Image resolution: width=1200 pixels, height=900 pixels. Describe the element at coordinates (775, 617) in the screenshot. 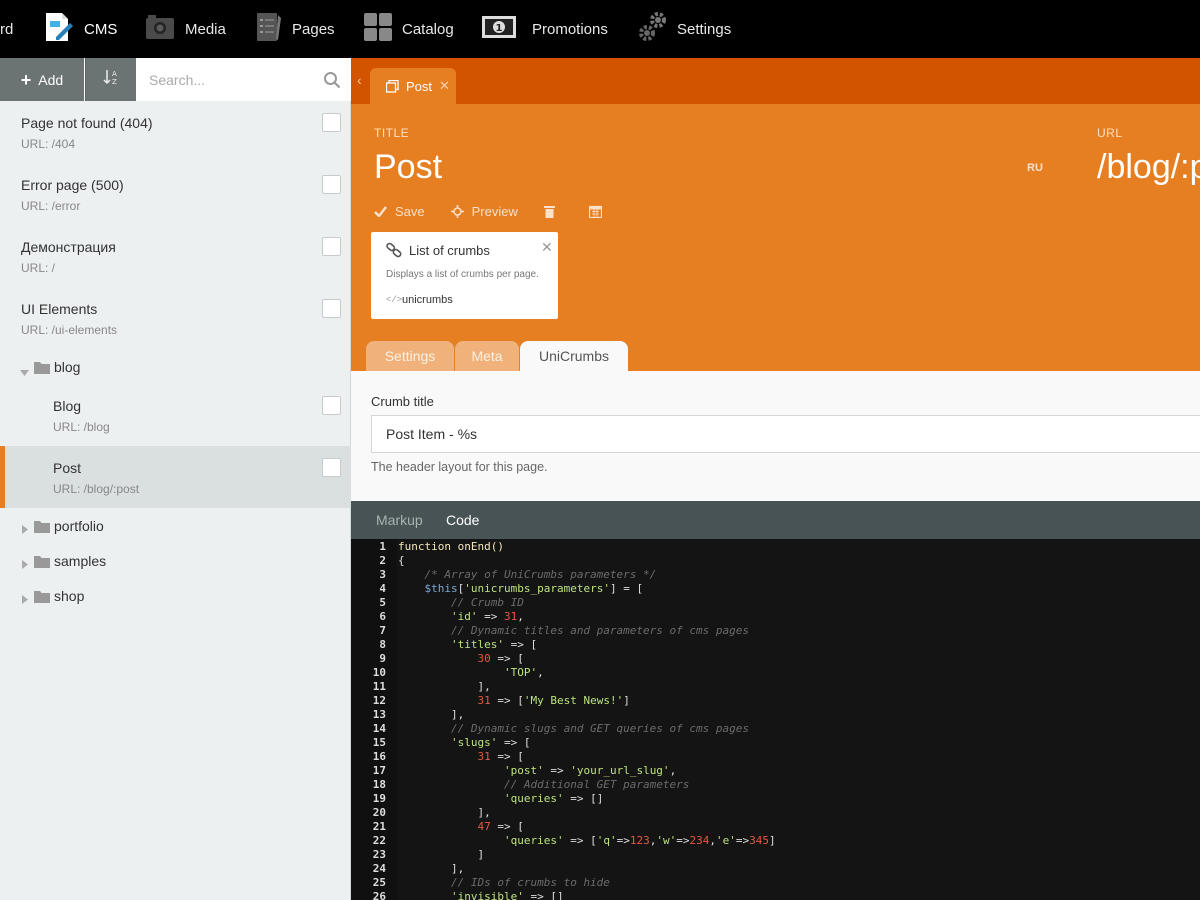

I see `code-line: 6 'id' => 31,` at that location.